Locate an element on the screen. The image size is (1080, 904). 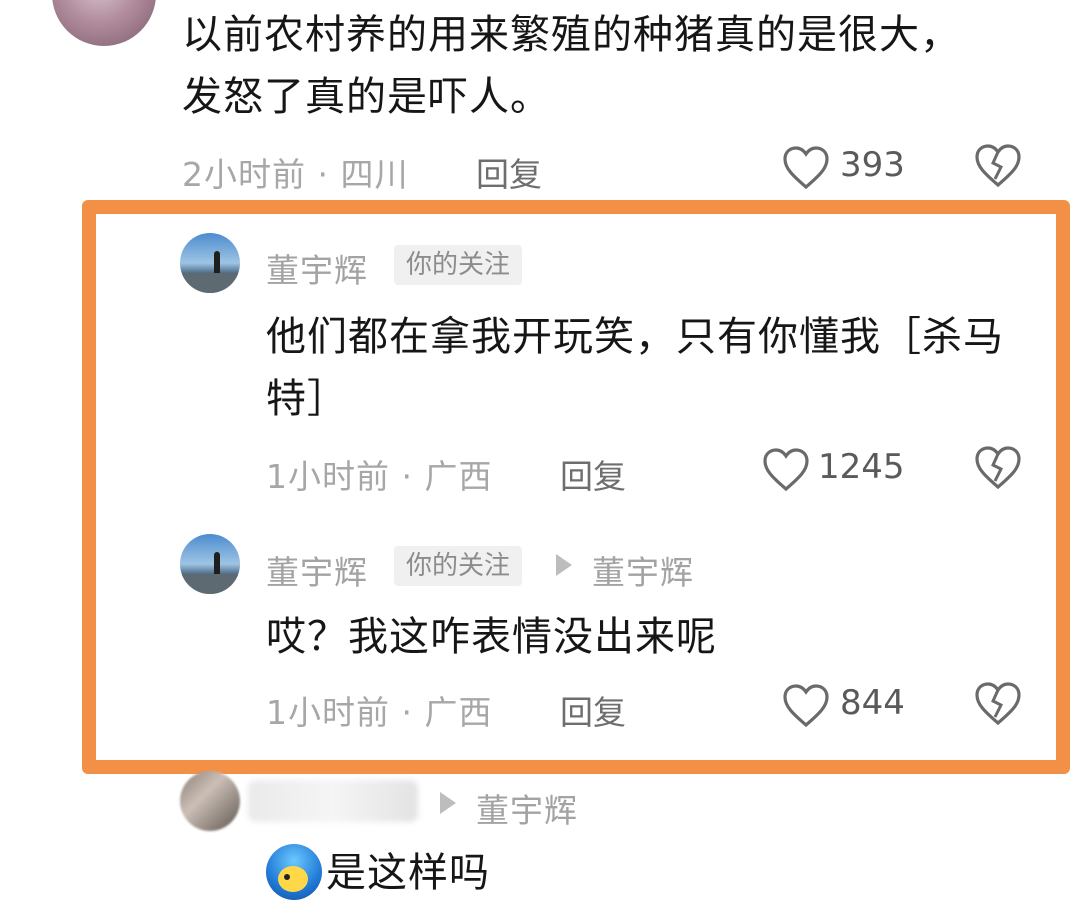
like-button: 1245 is located at coordinates (837, 470).